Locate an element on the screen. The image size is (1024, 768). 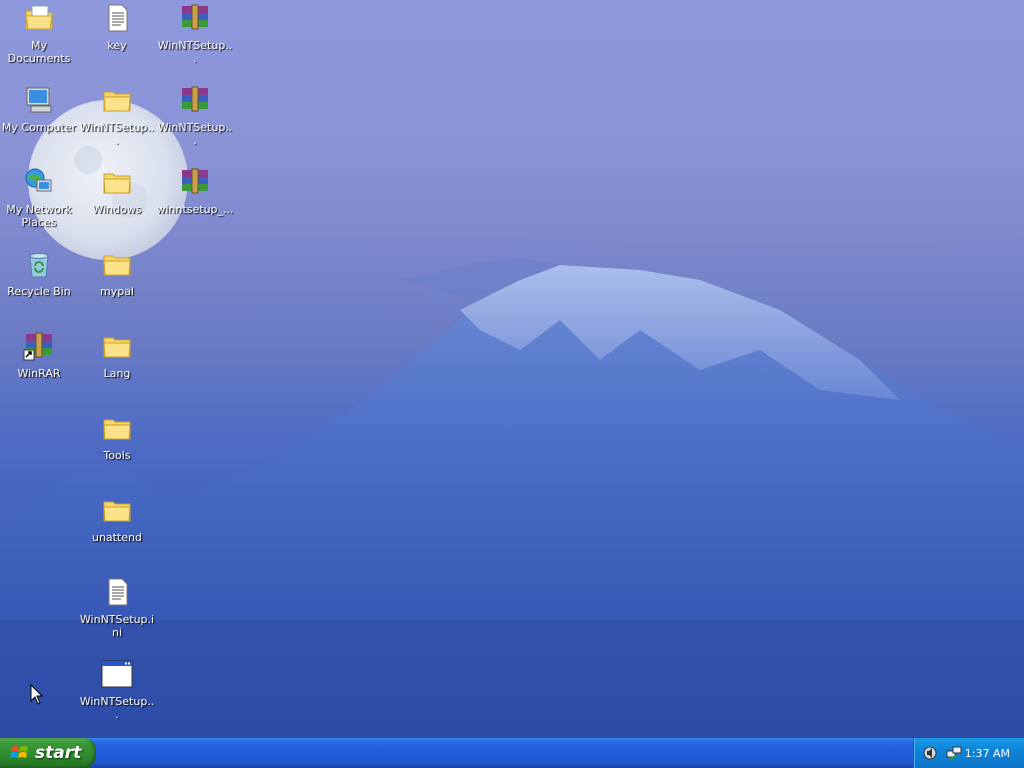
desktop-icon-mypal: mypal is located at coordinates (117, 273).